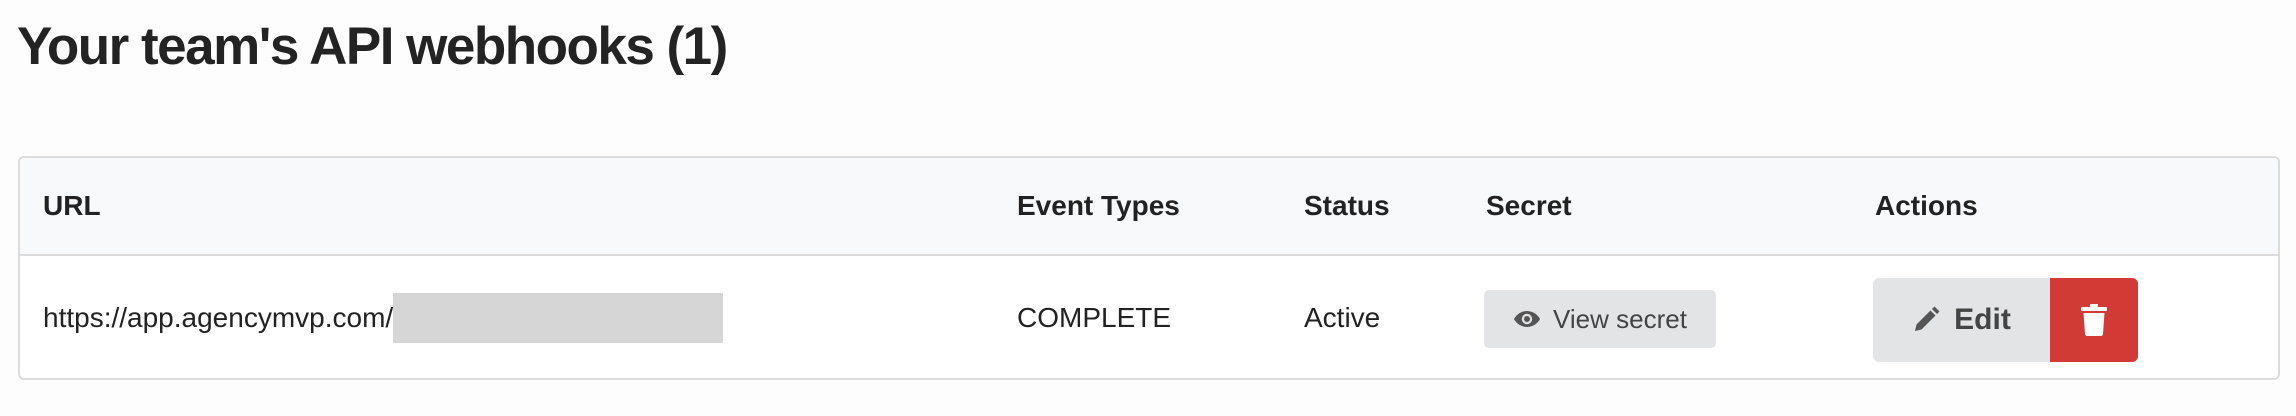  I want to click on column-header-secret: Secret, so click(1529, 205).